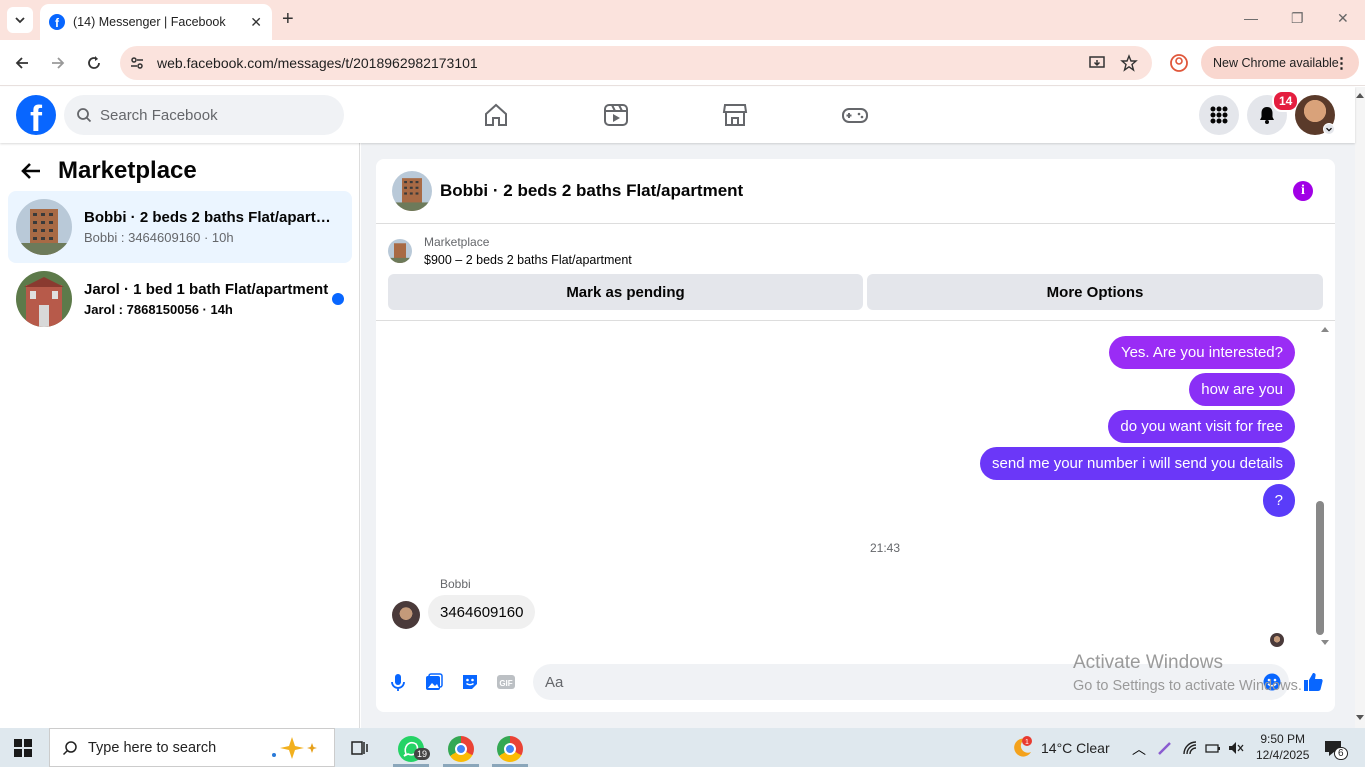 The width and height of the screenshot is (1365, 767). I want to click on install-app-icon, so click(1097, 63).